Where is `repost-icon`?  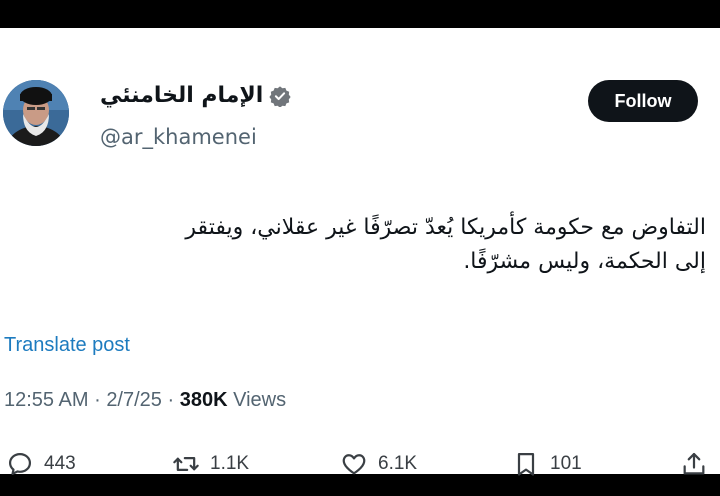
repost-icon is located at coordinates (186, 464).